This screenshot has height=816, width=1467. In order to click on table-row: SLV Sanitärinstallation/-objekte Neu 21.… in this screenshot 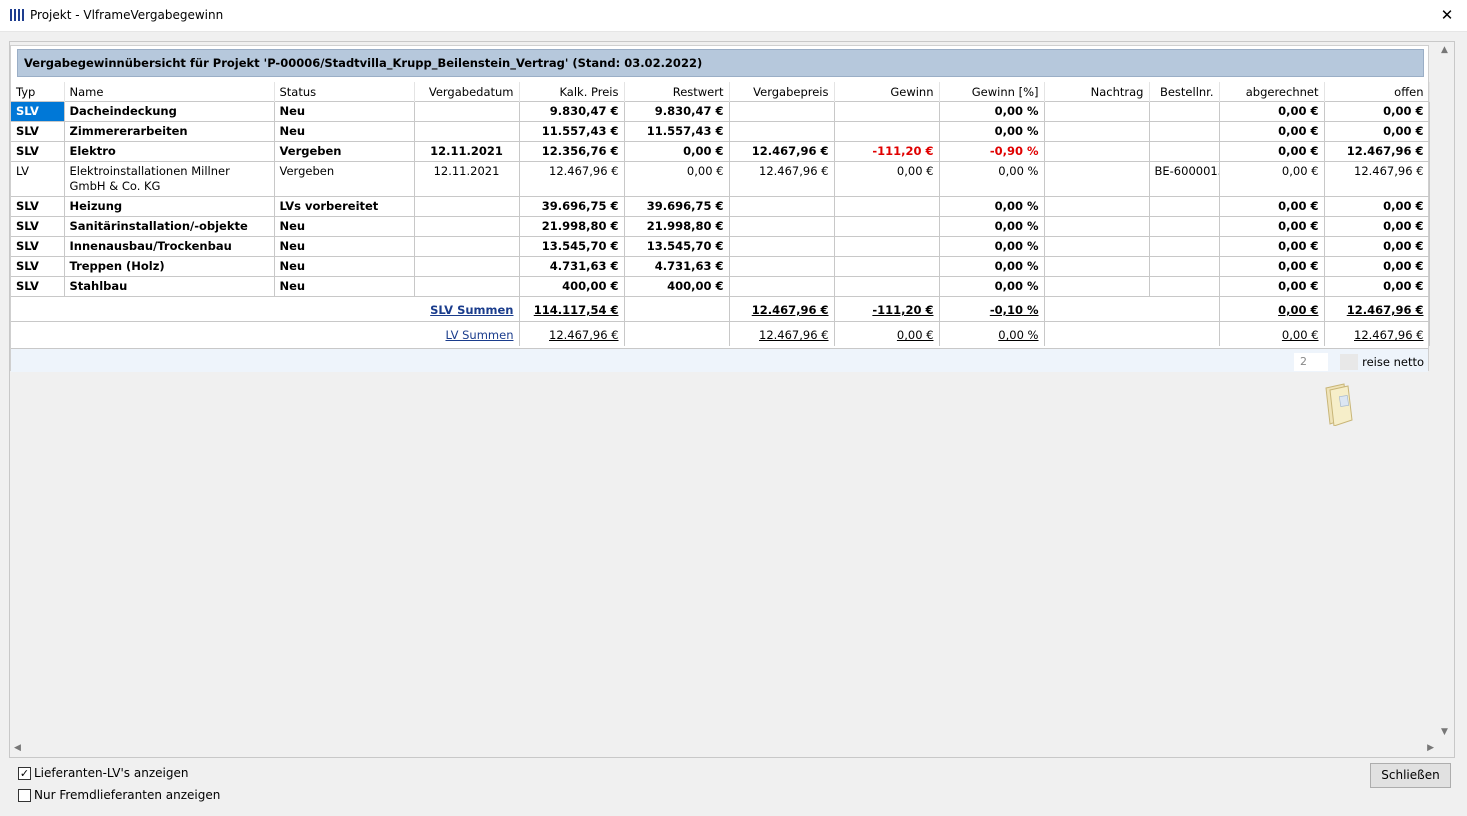, I will do `click(720, 226)`.